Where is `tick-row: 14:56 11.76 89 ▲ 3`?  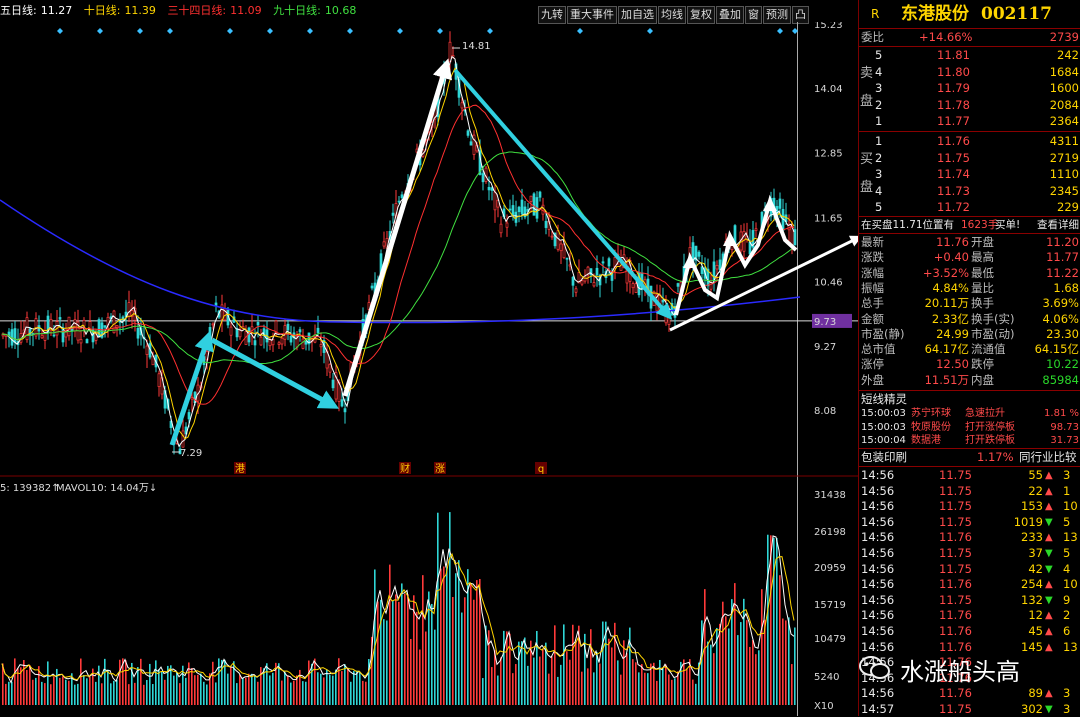
tick-row: 14:56 11.76 89 ▲ 3 is located at coordinates (969, 693).